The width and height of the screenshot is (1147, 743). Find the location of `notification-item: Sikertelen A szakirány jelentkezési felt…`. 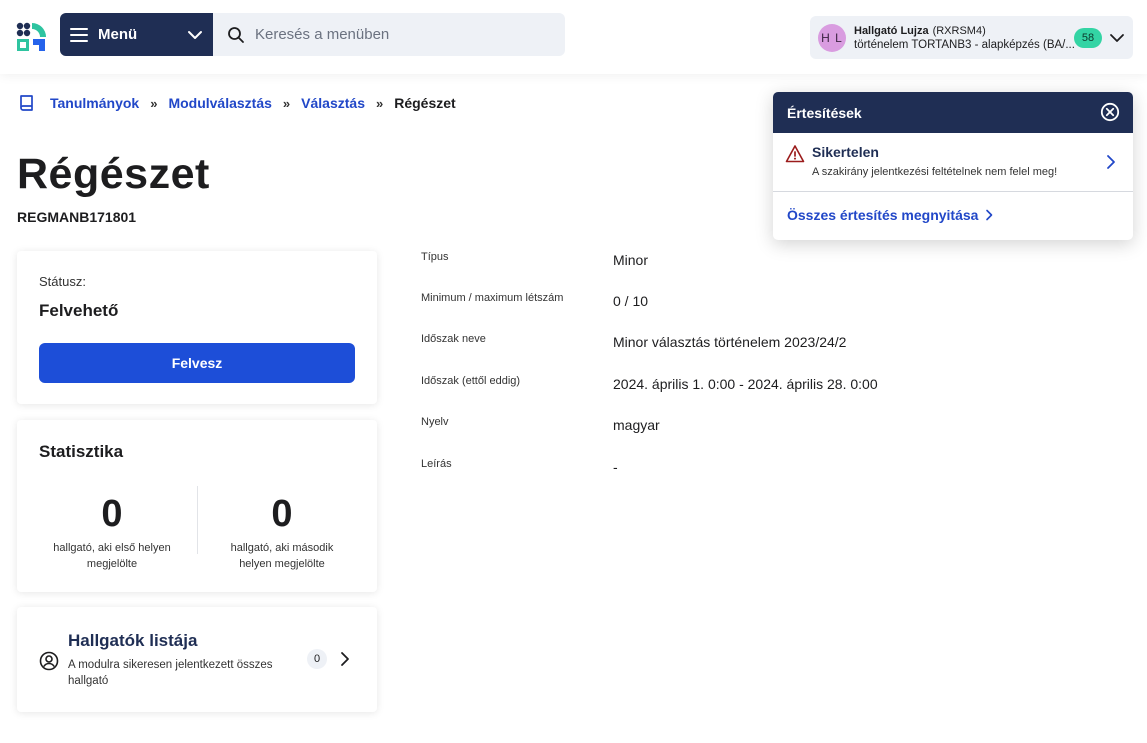

notification-item: Sikertelen A szakirány jelentkezési felt… is located at coordinates (953, 162).